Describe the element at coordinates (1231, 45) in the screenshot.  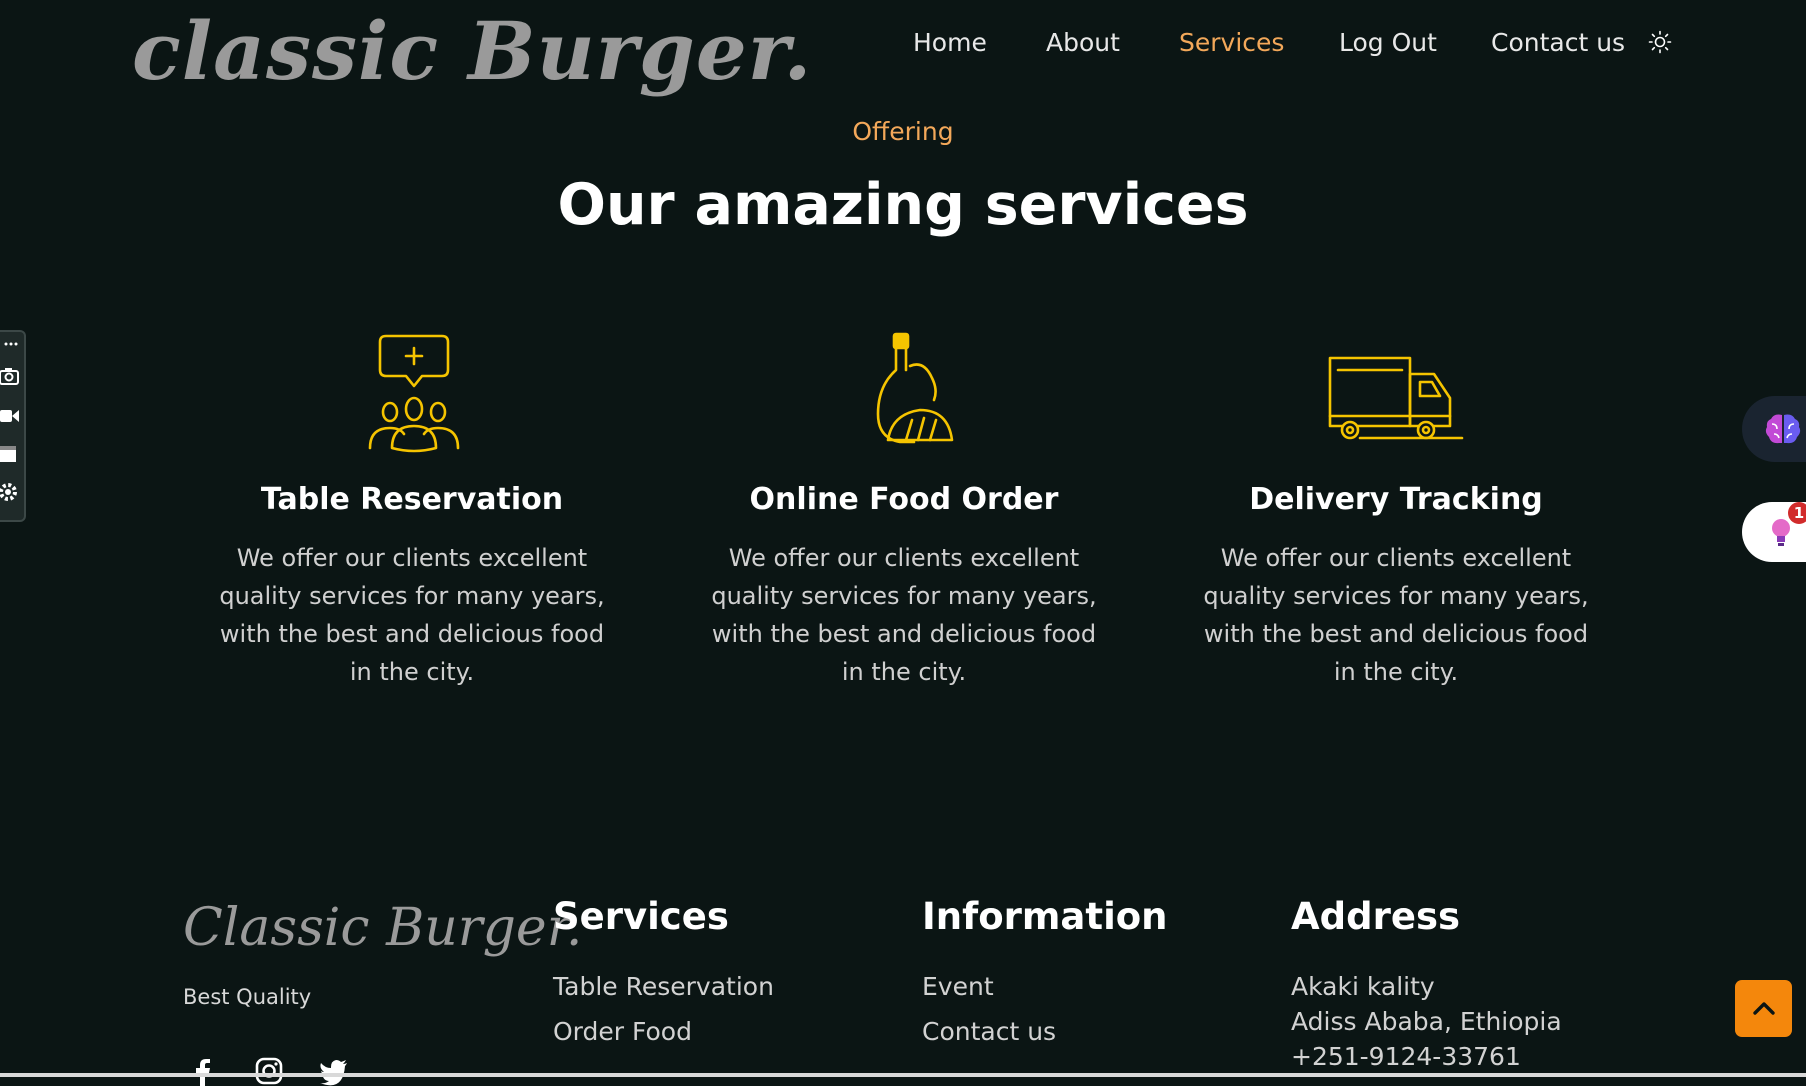
I see `nav-services: Services` at that location.